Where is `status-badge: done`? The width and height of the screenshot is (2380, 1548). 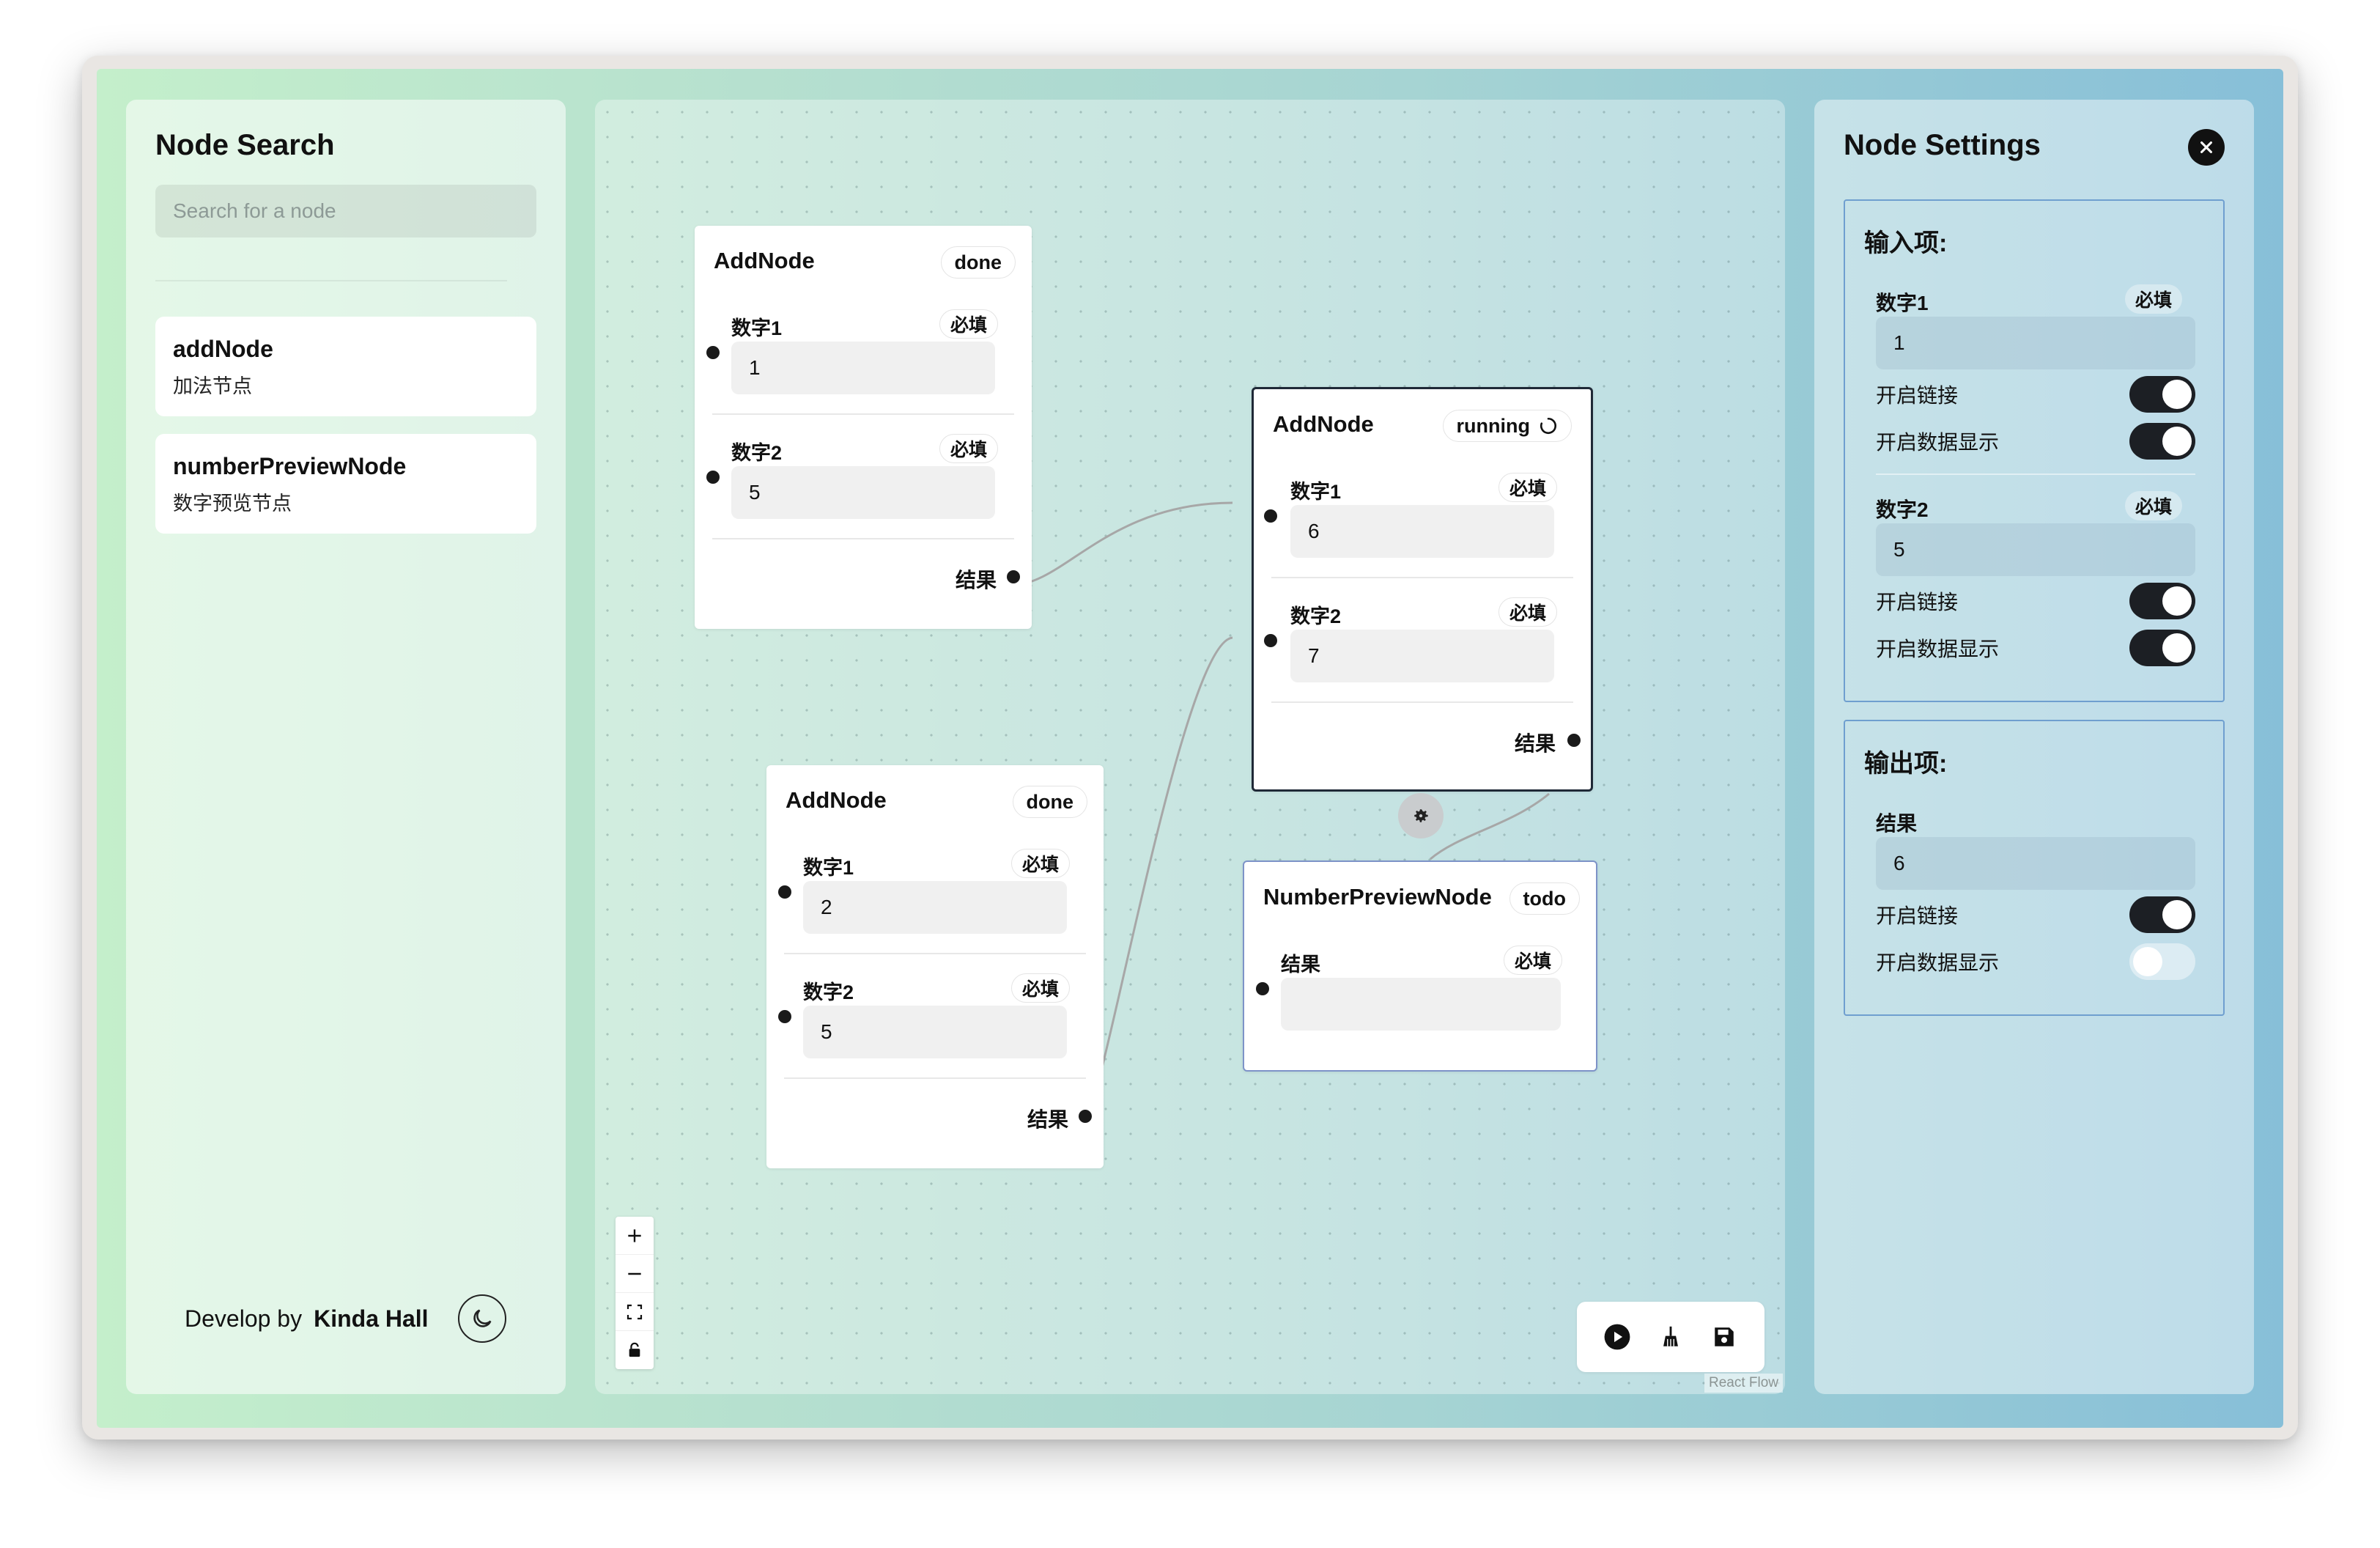 status-badge: done is located at coordinates (1049, 802).